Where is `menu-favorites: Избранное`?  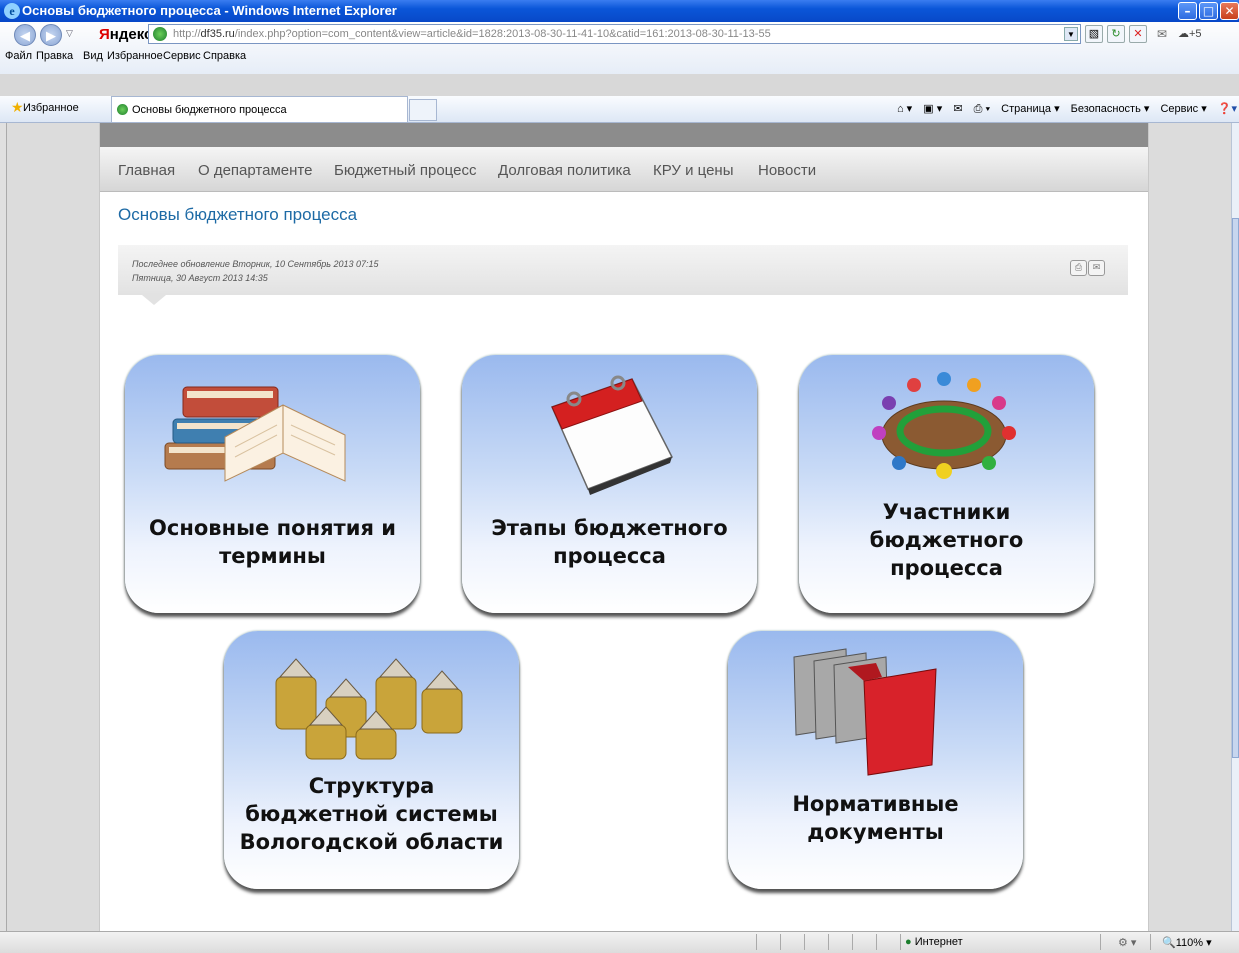
menu-favorites: Избранное is located at coordinates (135, 56).